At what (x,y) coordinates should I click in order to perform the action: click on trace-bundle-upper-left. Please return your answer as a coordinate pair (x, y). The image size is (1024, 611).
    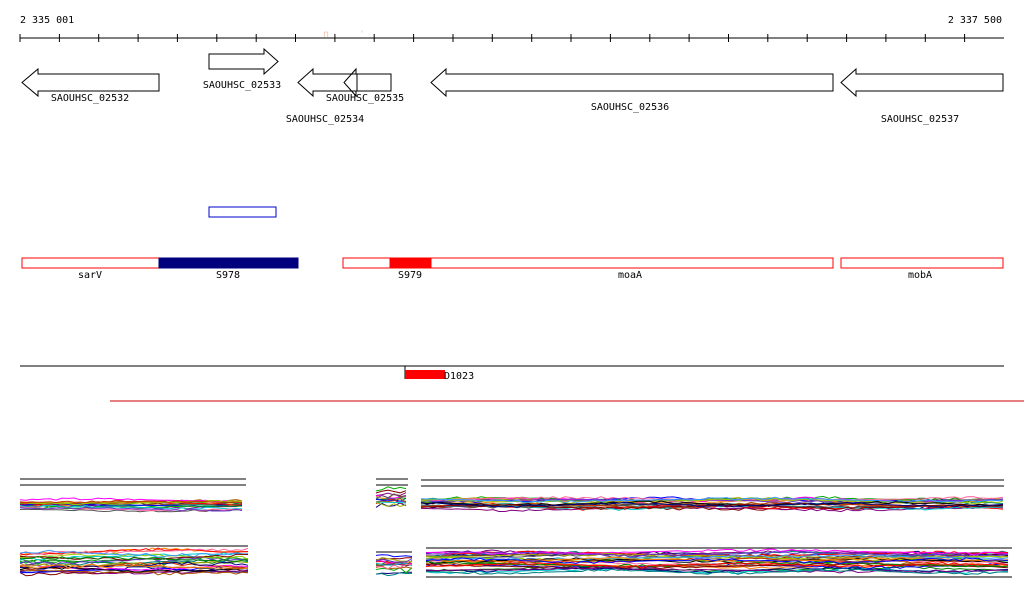
    Looking at the image, I should click on (131, 505).